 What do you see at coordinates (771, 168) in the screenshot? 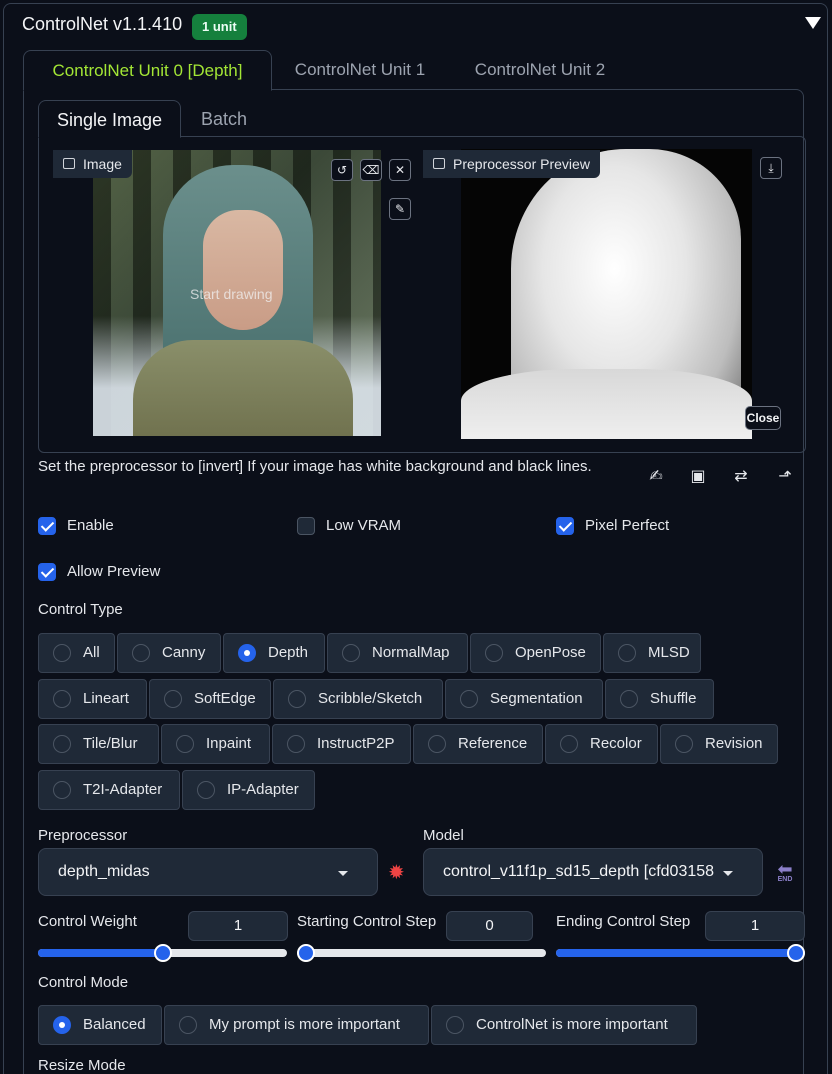
I see `download-icon: ⤓` at bounding box center [771, 168].